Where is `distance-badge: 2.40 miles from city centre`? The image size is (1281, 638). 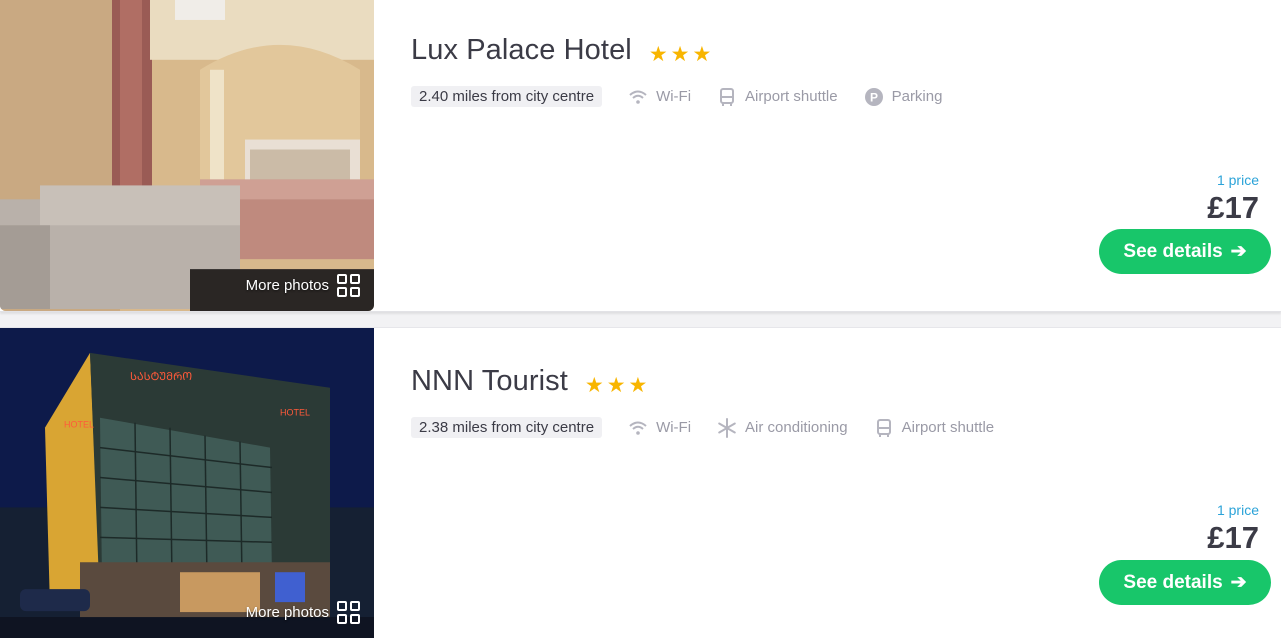 distance-badge: 2.40 miles from city centre is located at coordinates (507, 96).